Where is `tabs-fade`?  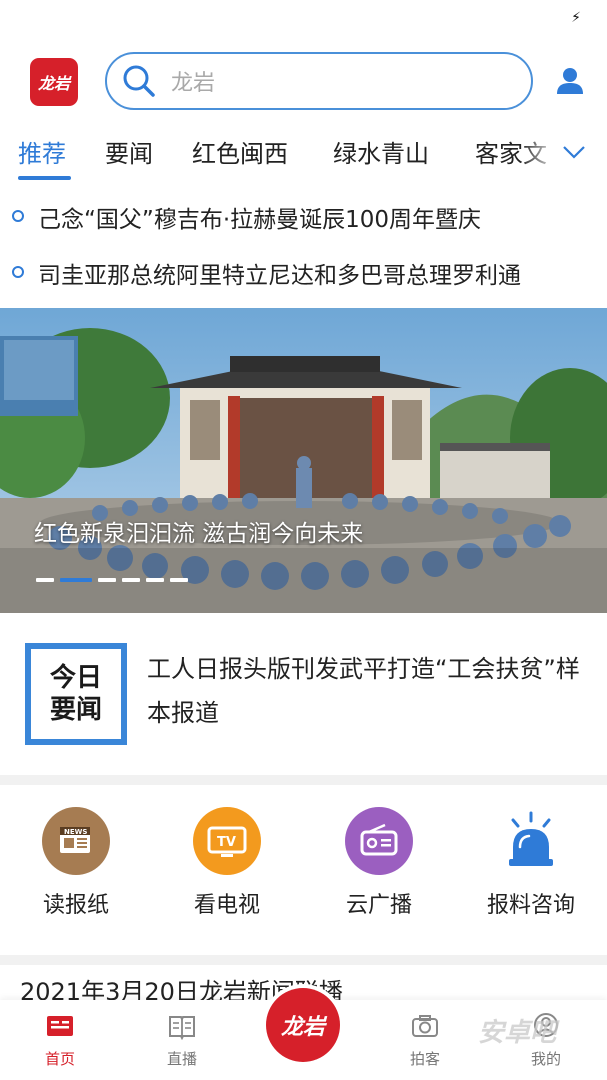 tabs-fade is located at coordinates (540, 155).